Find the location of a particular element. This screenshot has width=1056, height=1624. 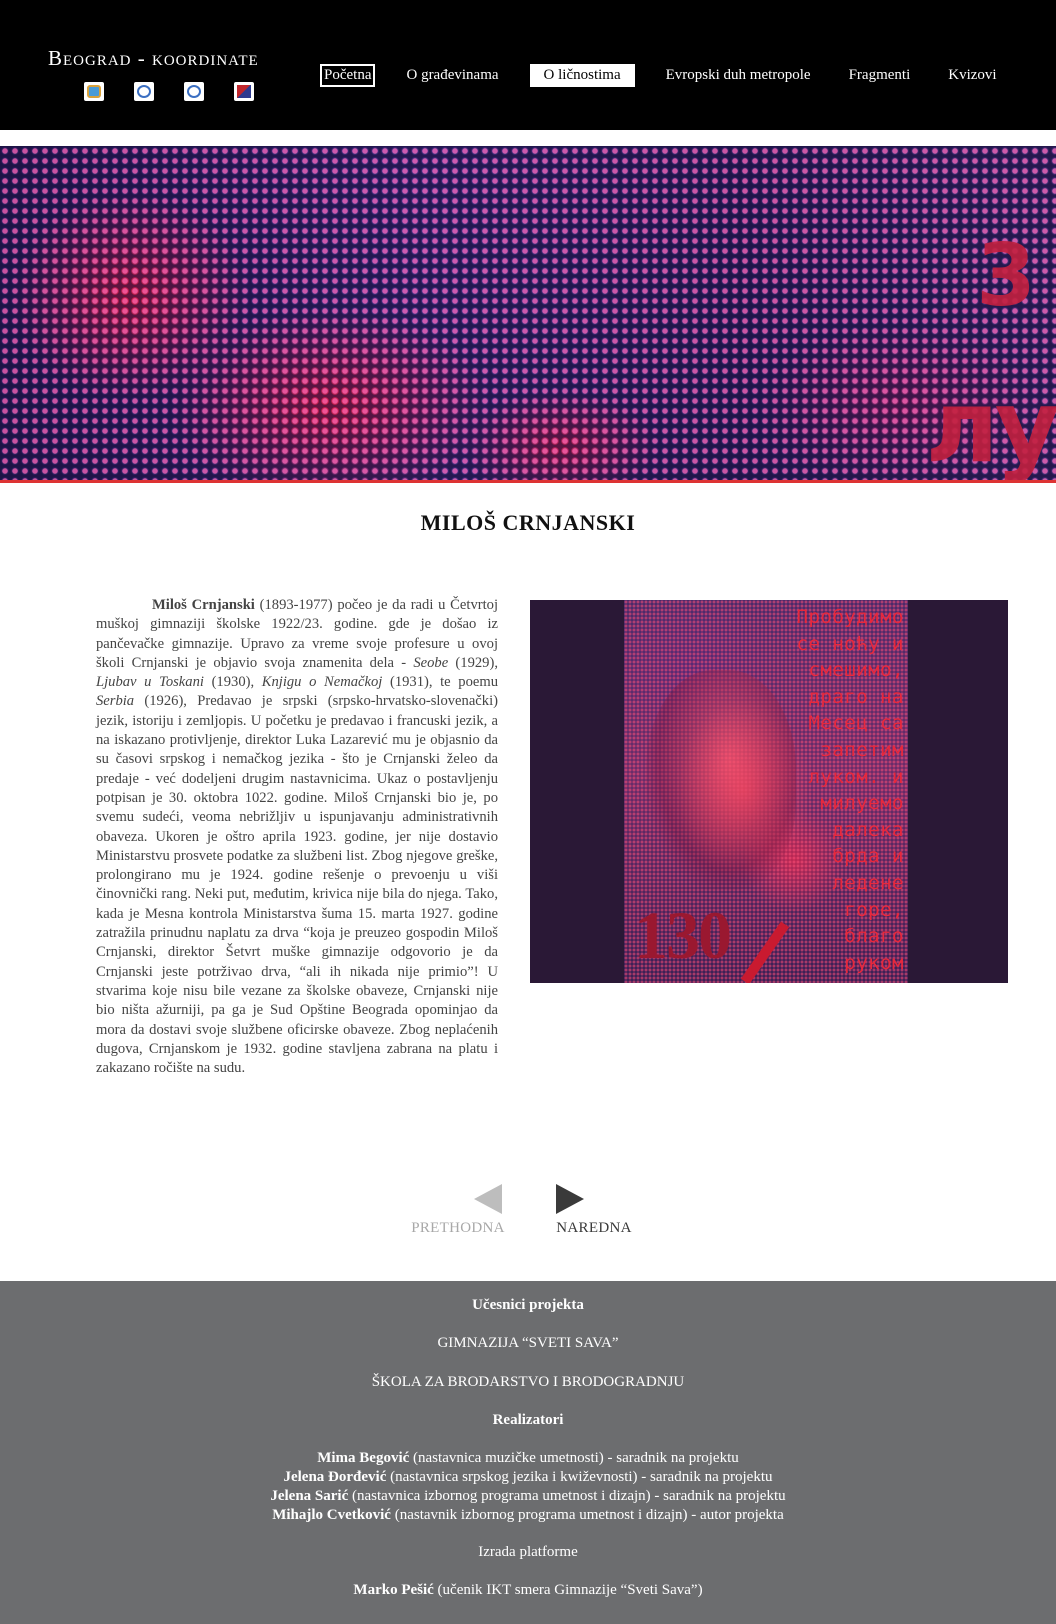

nav-item-pocetna: Početna is located at coordinates (348, 75).